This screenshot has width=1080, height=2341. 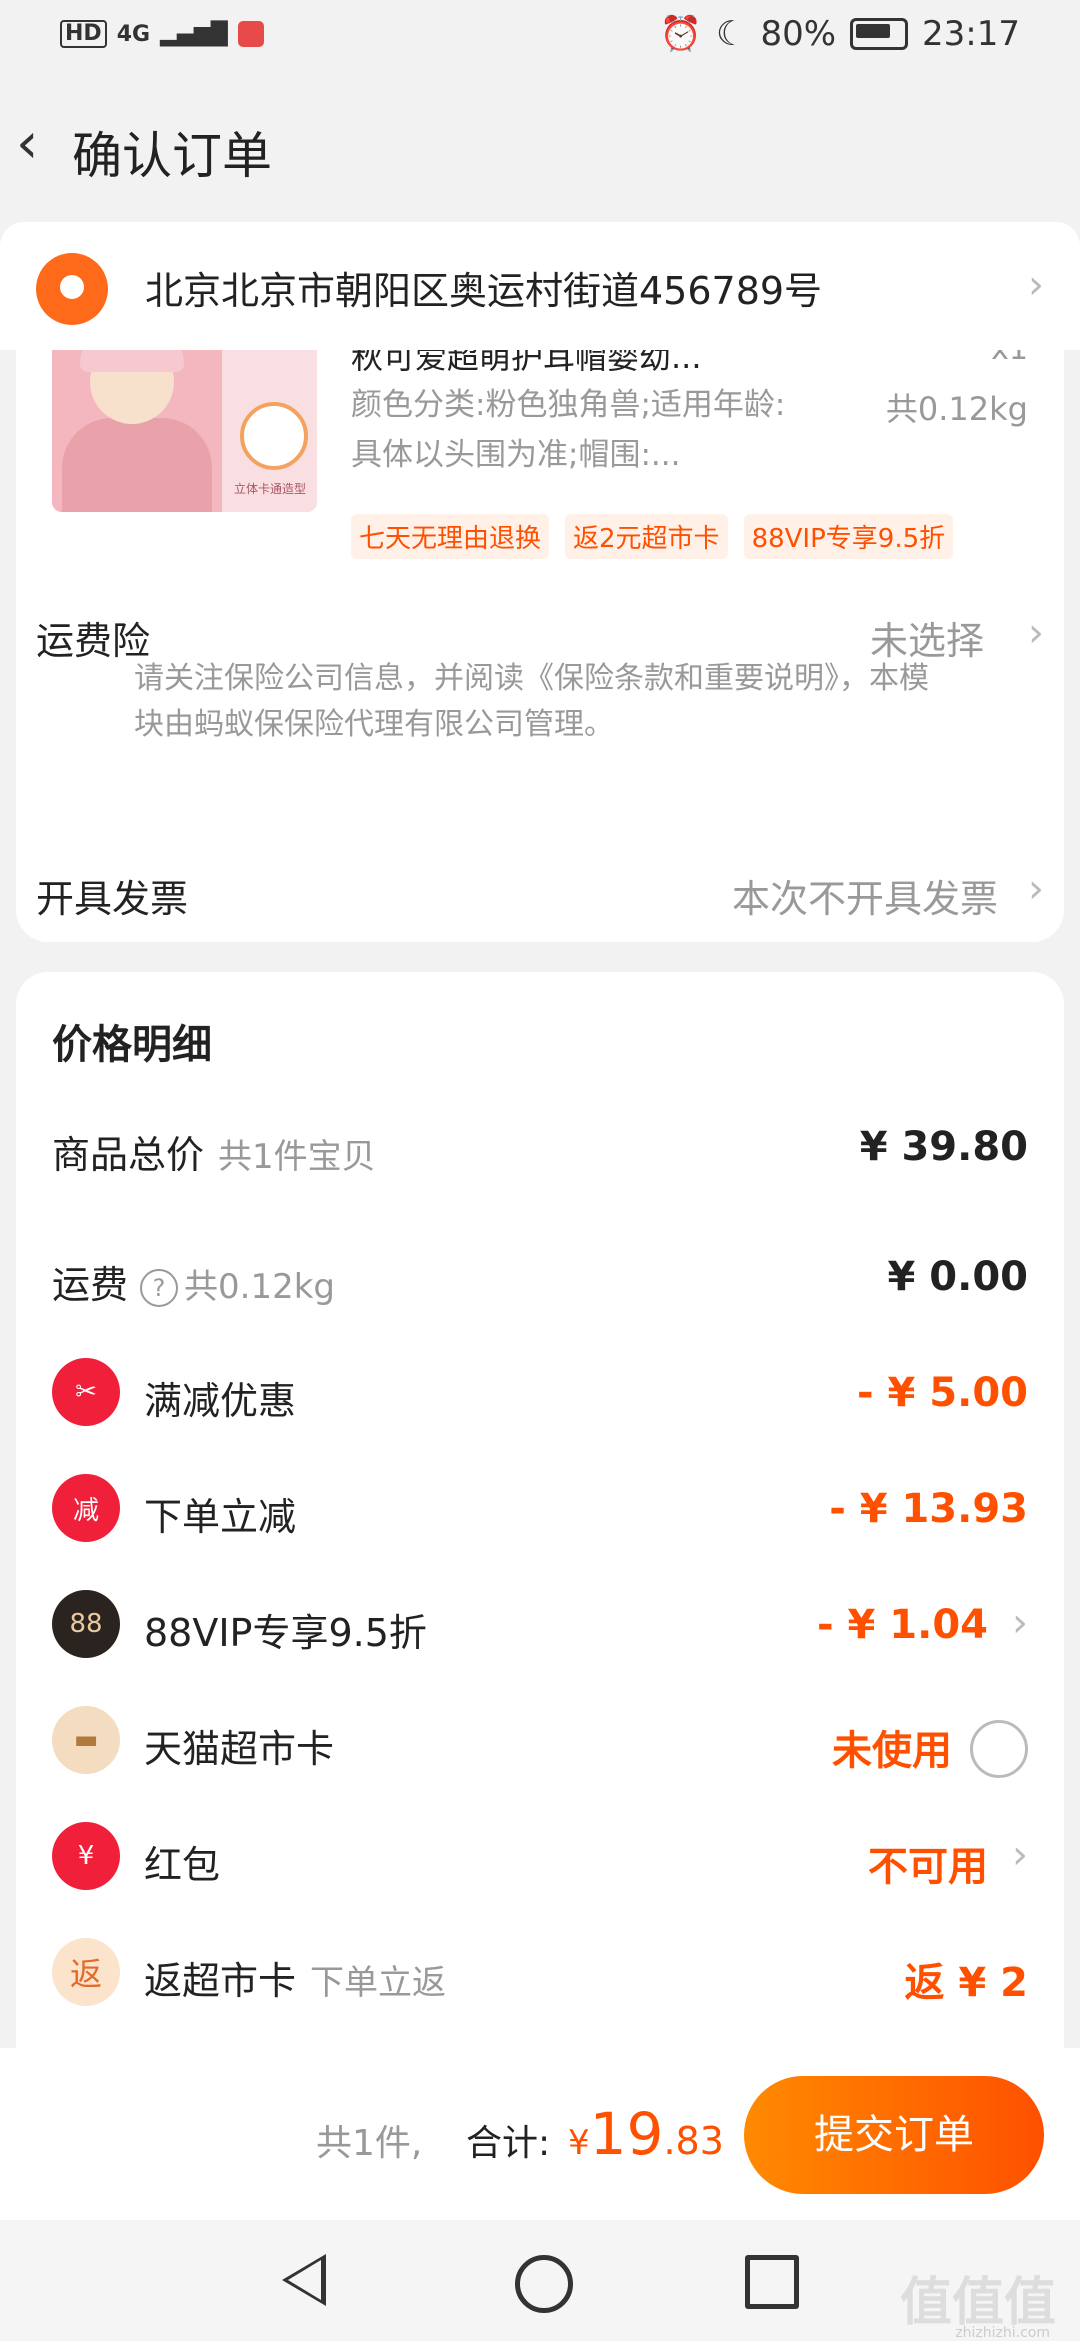 What do you see at coordinates (508, 2143) in the screenshot?
I see `total-label: 合计:` at bounding box center [508, 2143].